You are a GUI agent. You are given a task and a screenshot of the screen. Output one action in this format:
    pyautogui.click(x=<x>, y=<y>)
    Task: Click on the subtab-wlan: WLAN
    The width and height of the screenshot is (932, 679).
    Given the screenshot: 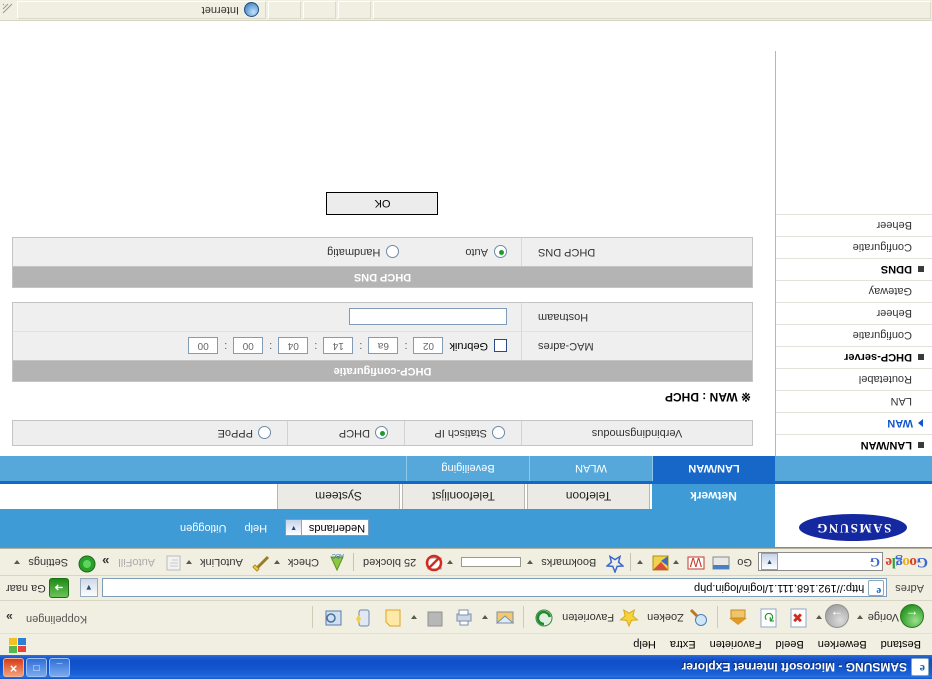 What is the action you would take?
    pyautogui.click(x=590, y=468)
    